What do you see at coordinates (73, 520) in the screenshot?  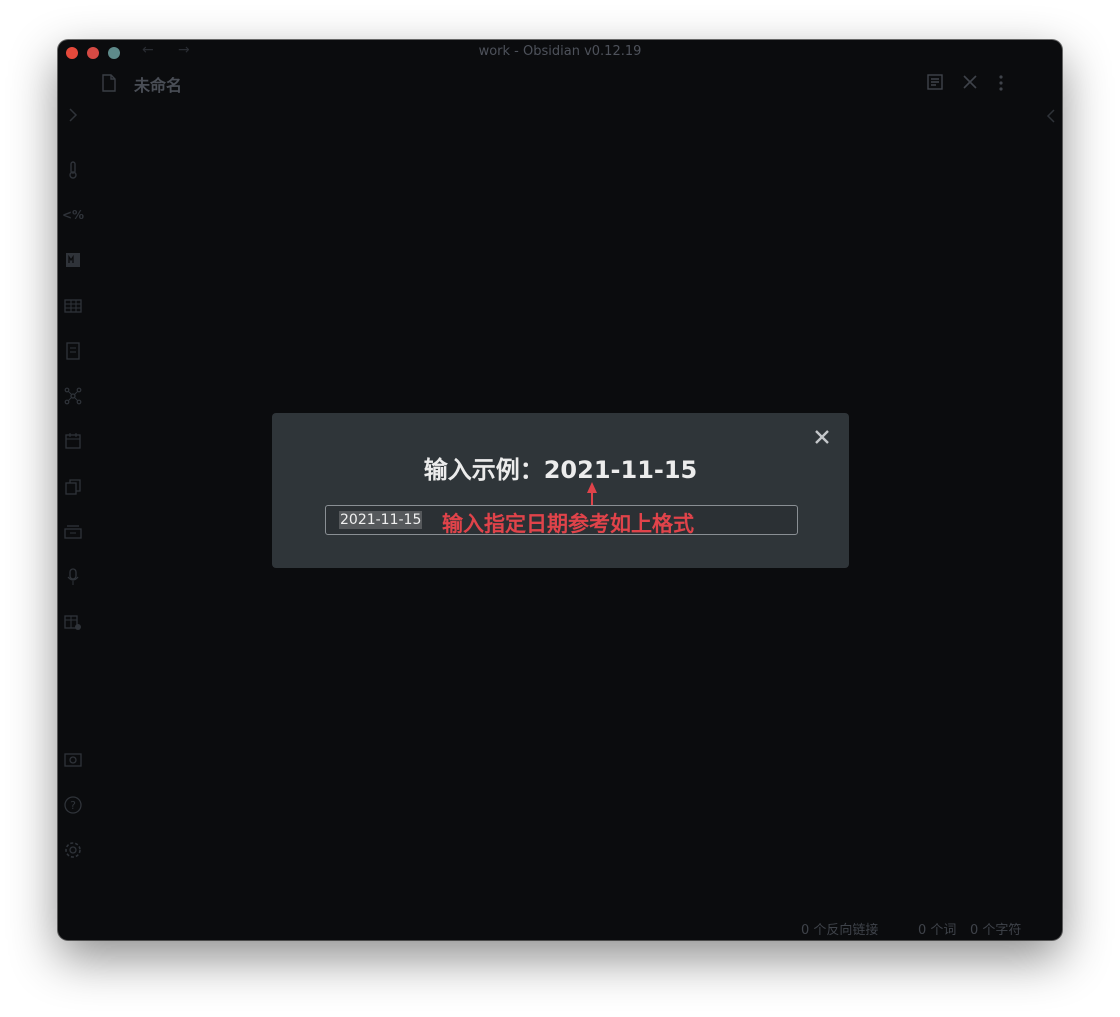 I see `left-ribbon: <% ?` at bounding box center [73, 520].